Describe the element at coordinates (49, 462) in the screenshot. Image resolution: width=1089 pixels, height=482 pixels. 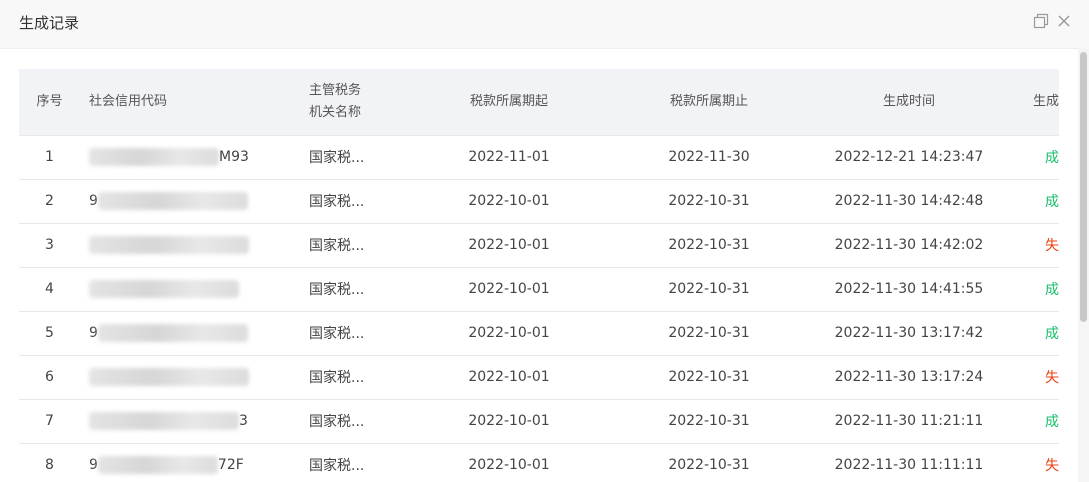
I see `row-index: 8` at that location.